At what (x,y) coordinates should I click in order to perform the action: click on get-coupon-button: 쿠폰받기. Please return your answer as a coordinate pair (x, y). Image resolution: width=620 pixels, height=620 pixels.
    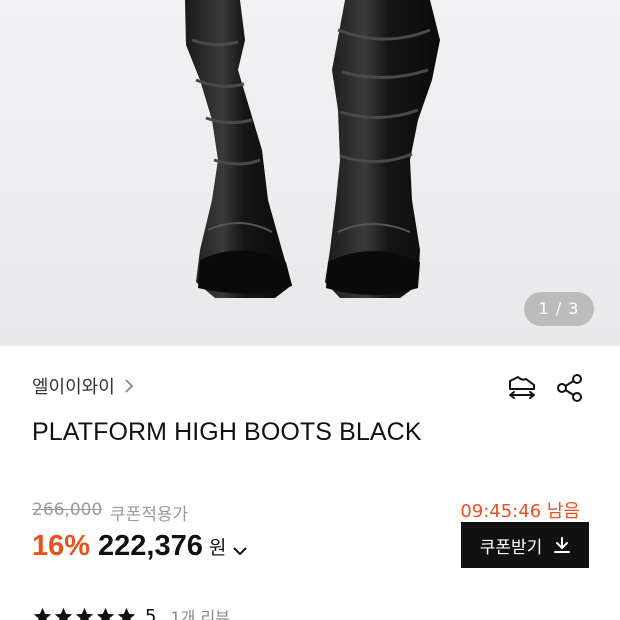
    Looking at the image, I should click on (525, 545).